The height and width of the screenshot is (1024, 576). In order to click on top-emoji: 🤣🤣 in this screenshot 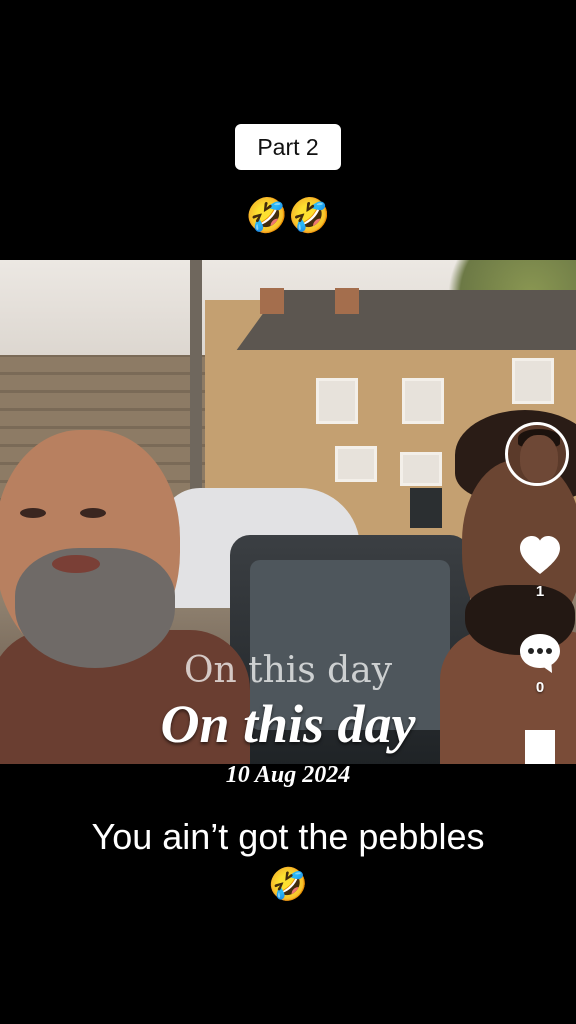, I will do `click(288, 216)`.